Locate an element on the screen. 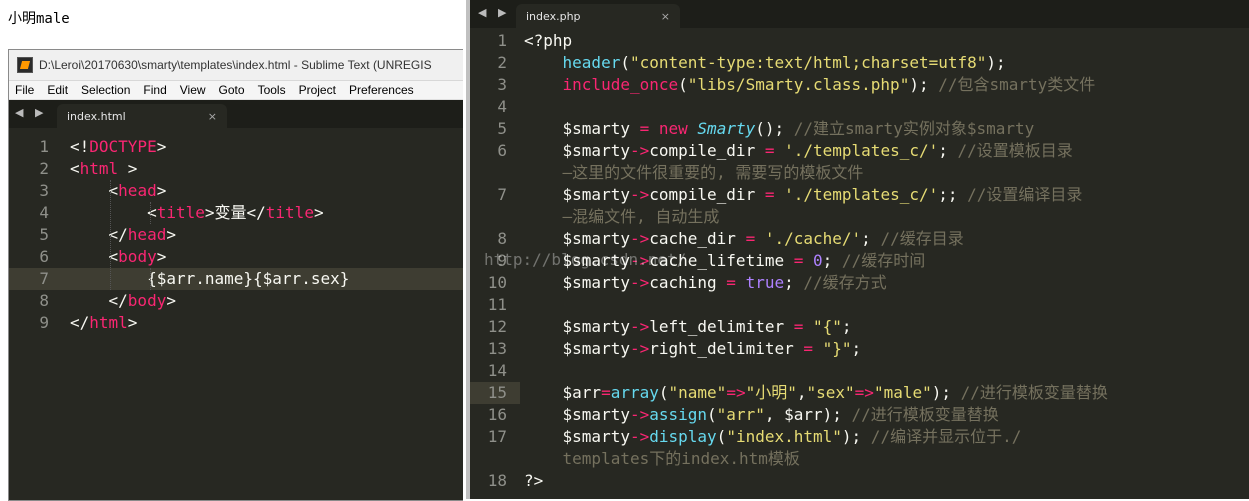 This screenshot has height=501, width=1249. code-token: './cache/' is located at coordinates (813, 238).